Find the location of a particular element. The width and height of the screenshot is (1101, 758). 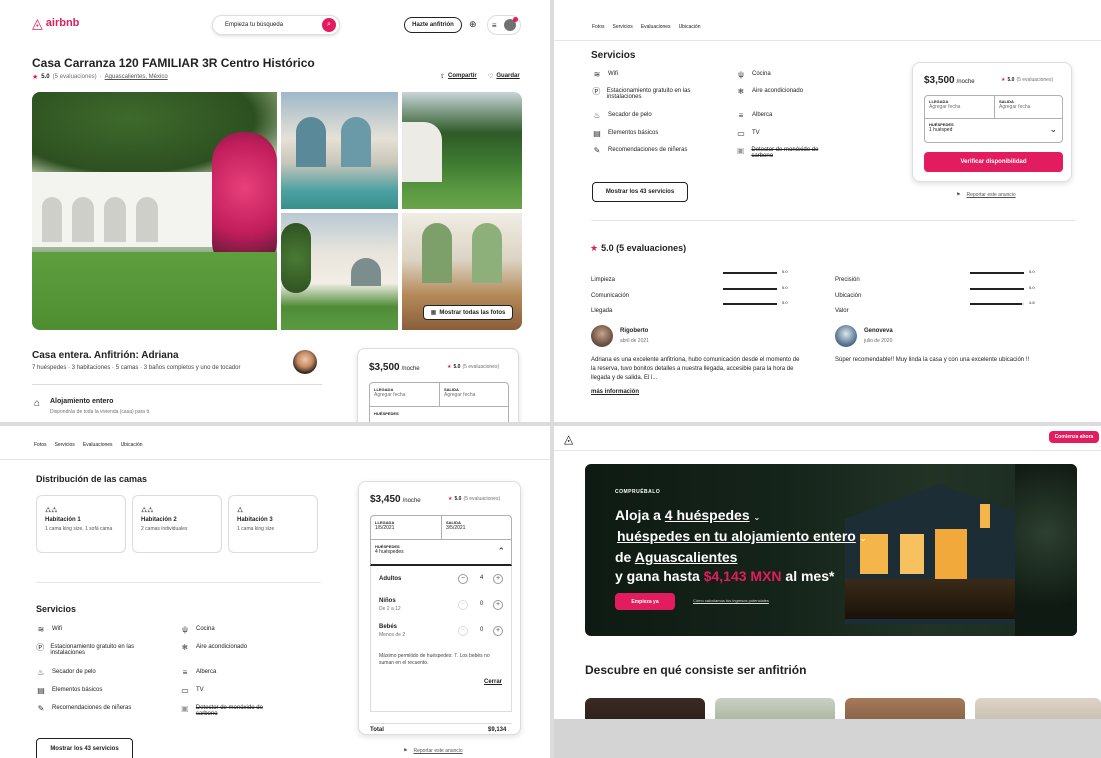

start-now-button: Comienza ahora is located at coordinates (1074, 437).